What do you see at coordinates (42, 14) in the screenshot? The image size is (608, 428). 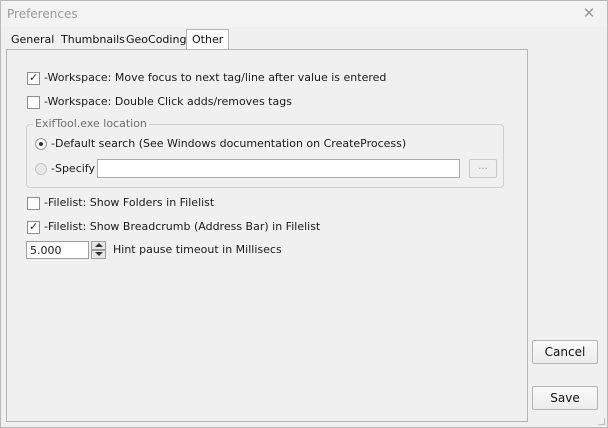 I see `window-title: Preferences` at bounding box center [42, 14].